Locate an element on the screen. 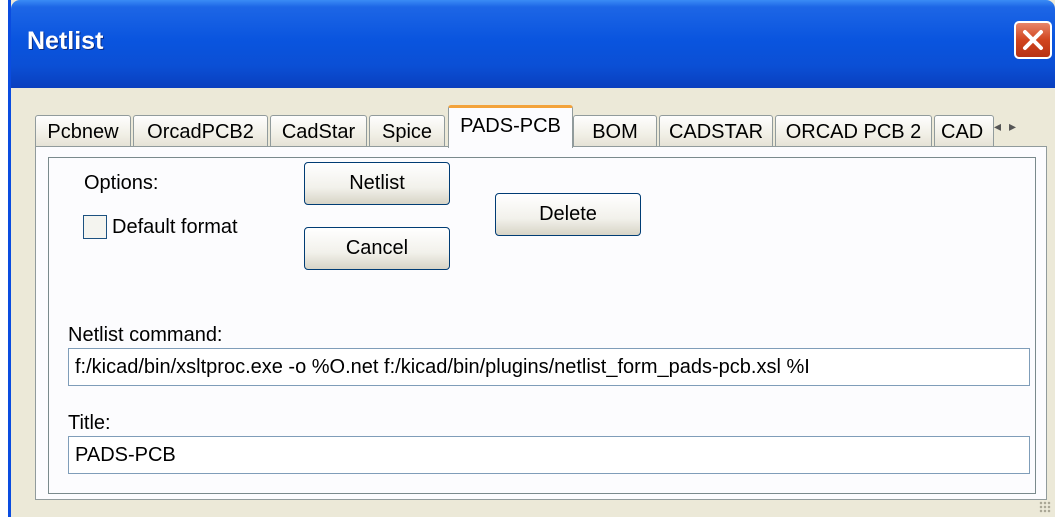 The width and height of the screenshot is (1055, 517). scroll-right-icon: ▸ is located at coordinates (1016, 127).